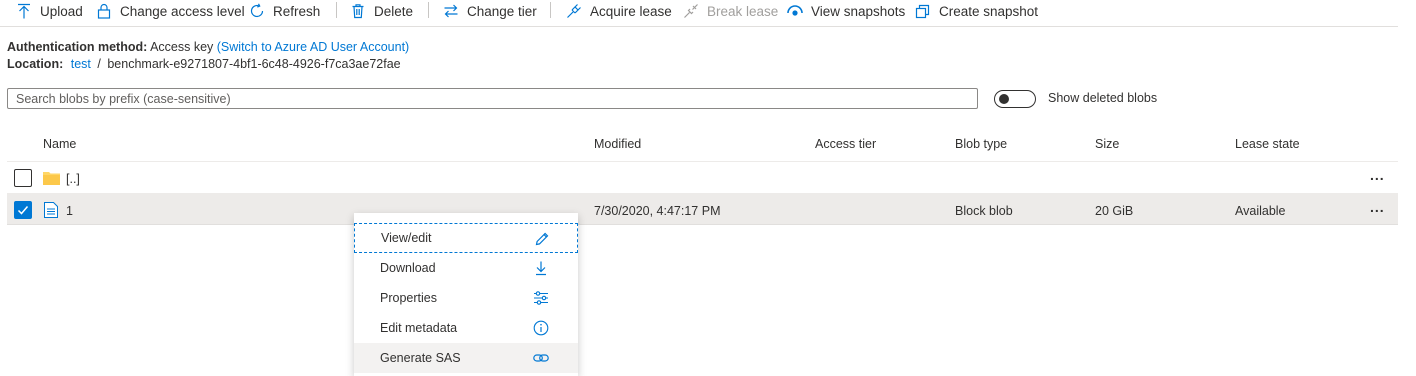  What do you see at coordinates (59, 144) in the screenshot?
I see `column-header-name: Name` at bounding box center [59, 144].